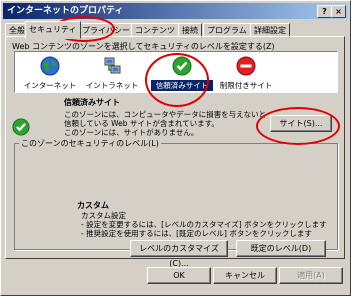 This screenshot has height=296, width=351. What do you see at coordinates (53, 30) in the screenshot?
I see `tab-security: セキュリティ` at bounding box center [53, 30].